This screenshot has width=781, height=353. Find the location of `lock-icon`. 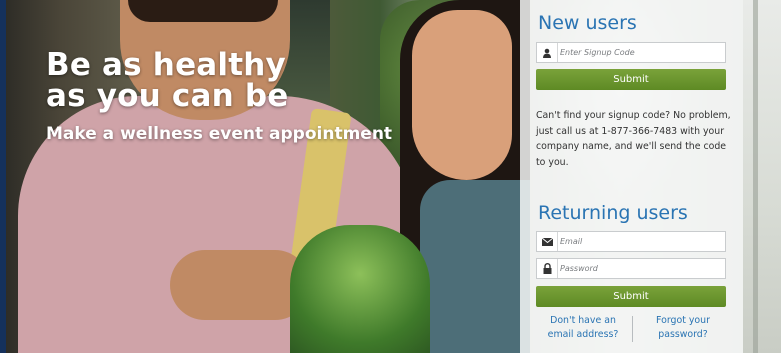

lock-icon is located at coordinates (547, 268).